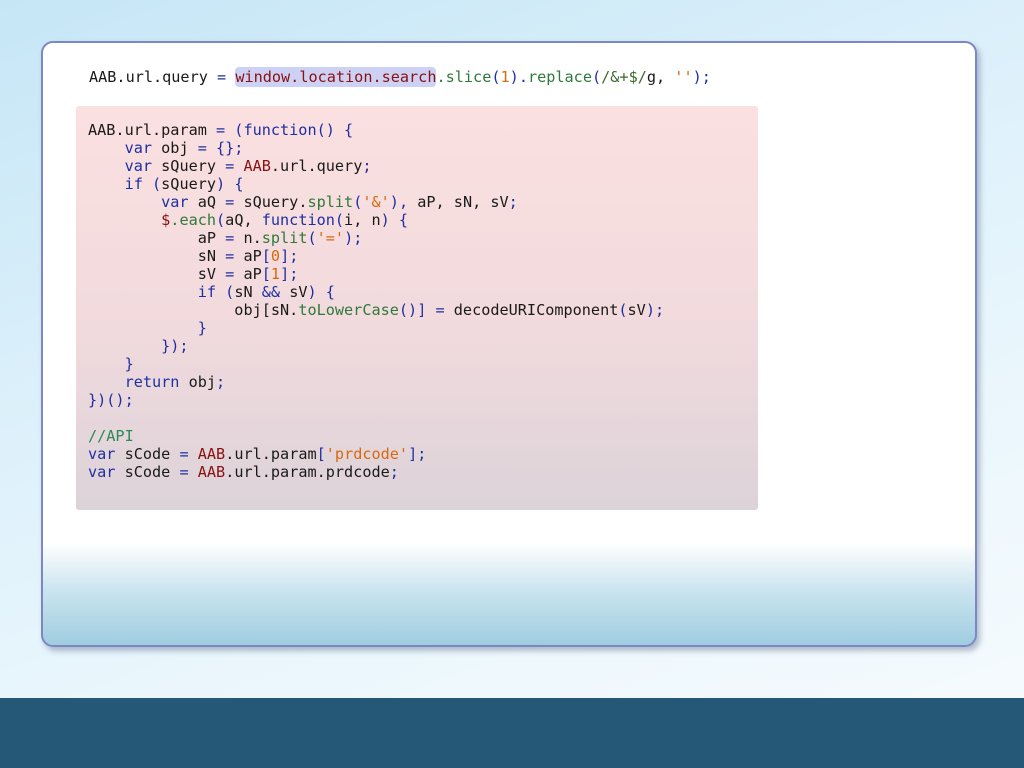 This screenshot has height=768, width=1024. Describe the element at coordinates (336, 77) in the screenshot. I see `highlighted-token: window.location.search` at that location.